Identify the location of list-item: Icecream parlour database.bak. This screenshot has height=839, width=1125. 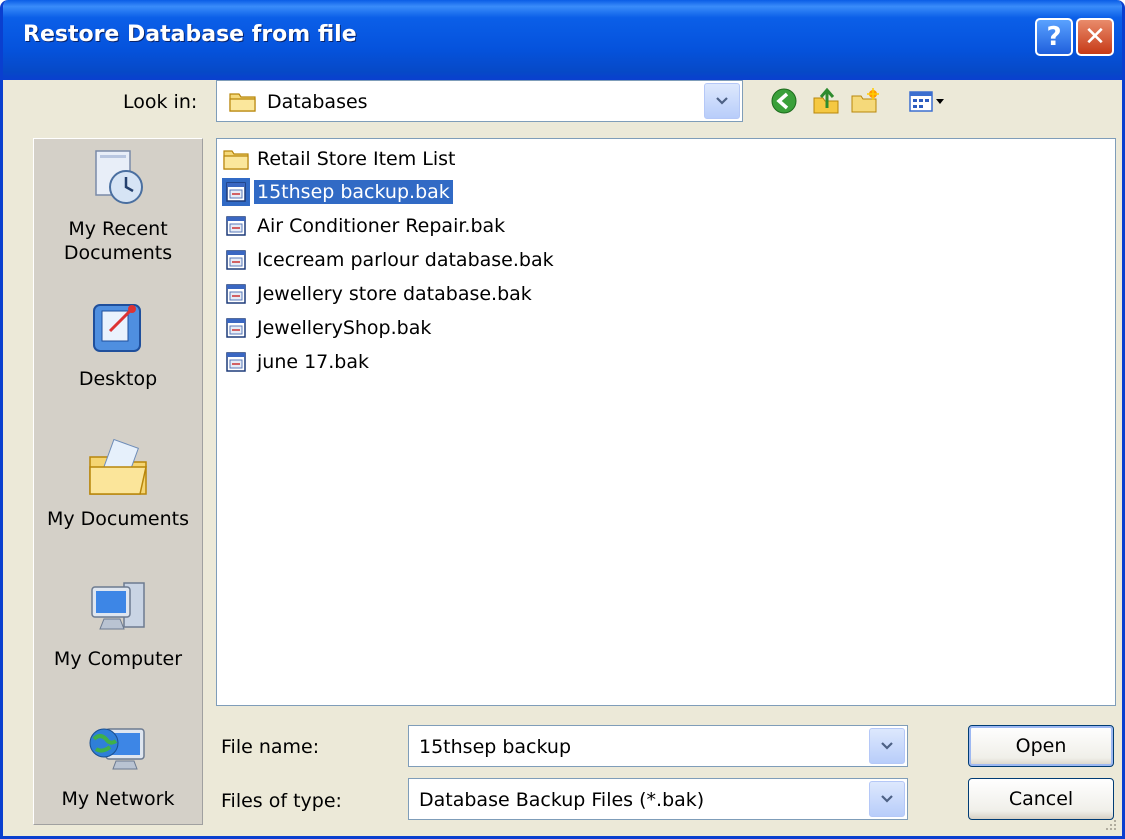
(389, 260).